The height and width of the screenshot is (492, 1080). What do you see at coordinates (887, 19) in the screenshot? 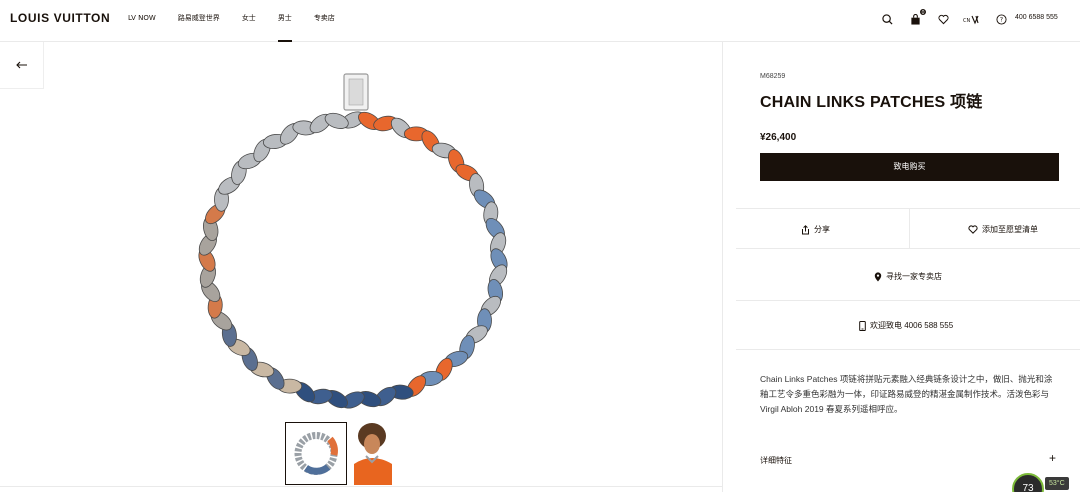
I see `search-icon` at bounding box center [887, 19].